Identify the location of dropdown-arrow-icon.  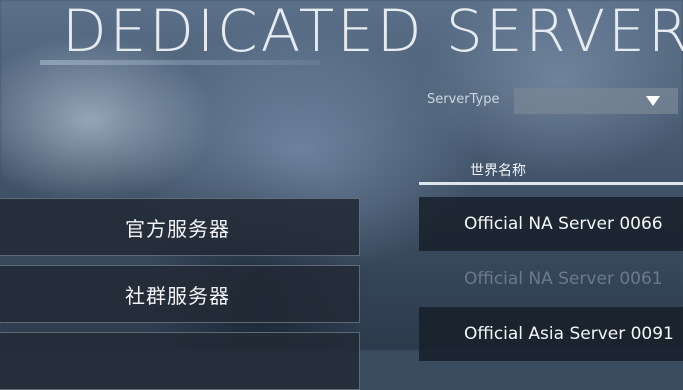
(653, 101).